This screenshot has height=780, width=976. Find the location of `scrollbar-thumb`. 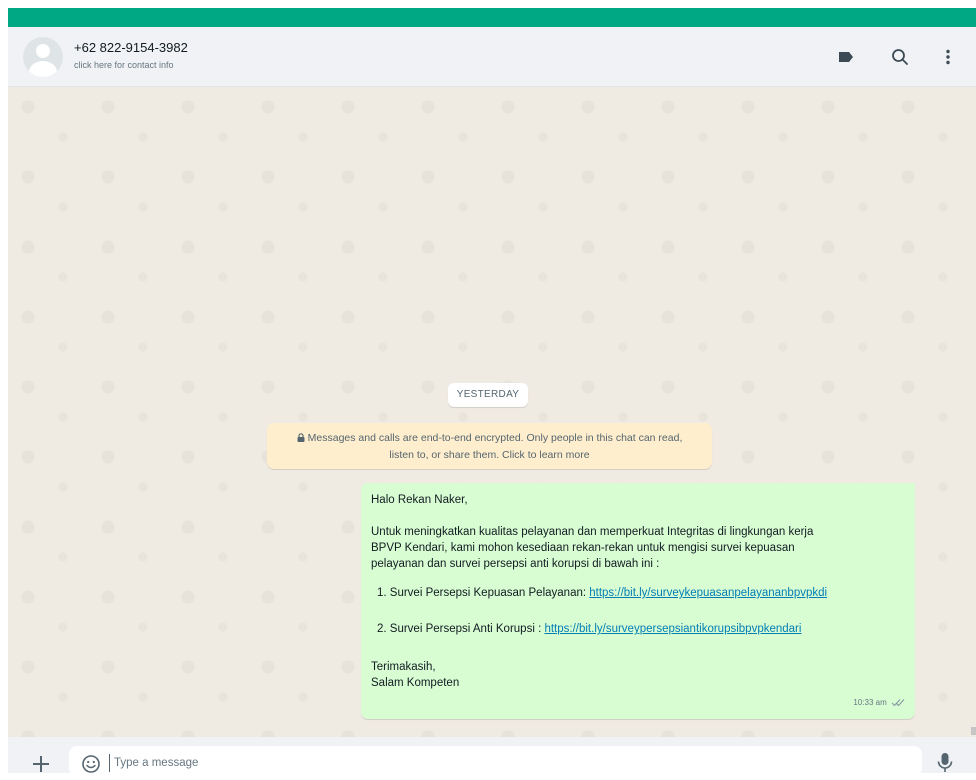

scrollbar-thumb is located at coordinates (973, 731).